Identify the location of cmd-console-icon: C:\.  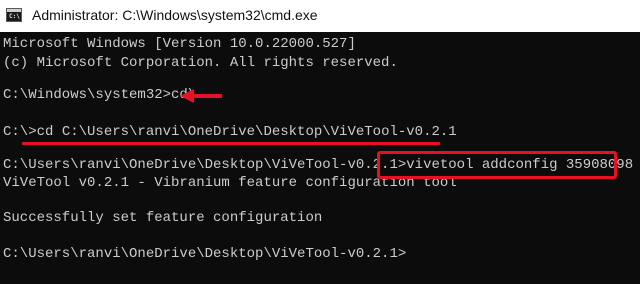
(14, 15).